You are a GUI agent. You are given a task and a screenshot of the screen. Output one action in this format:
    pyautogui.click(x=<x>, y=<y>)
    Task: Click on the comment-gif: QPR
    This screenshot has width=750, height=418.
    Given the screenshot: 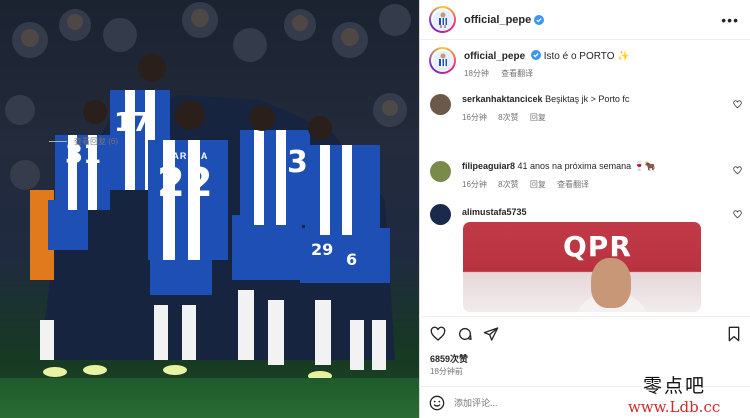 What is the action you would take?
    pyautogui.click(x=582, y=267)
    